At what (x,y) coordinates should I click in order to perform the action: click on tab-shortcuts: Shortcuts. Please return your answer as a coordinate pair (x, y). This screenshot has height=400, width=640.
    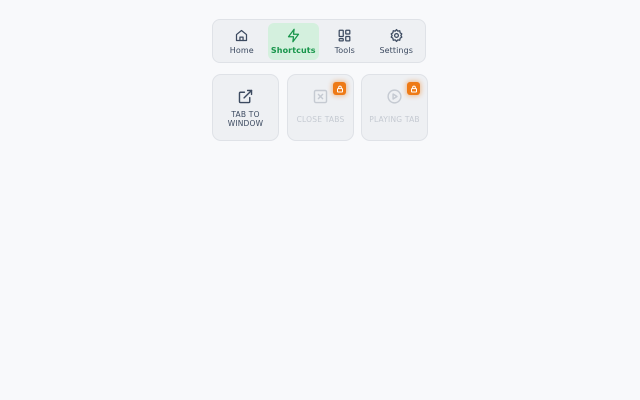
    Looking at the image, I should click on (293, 41).